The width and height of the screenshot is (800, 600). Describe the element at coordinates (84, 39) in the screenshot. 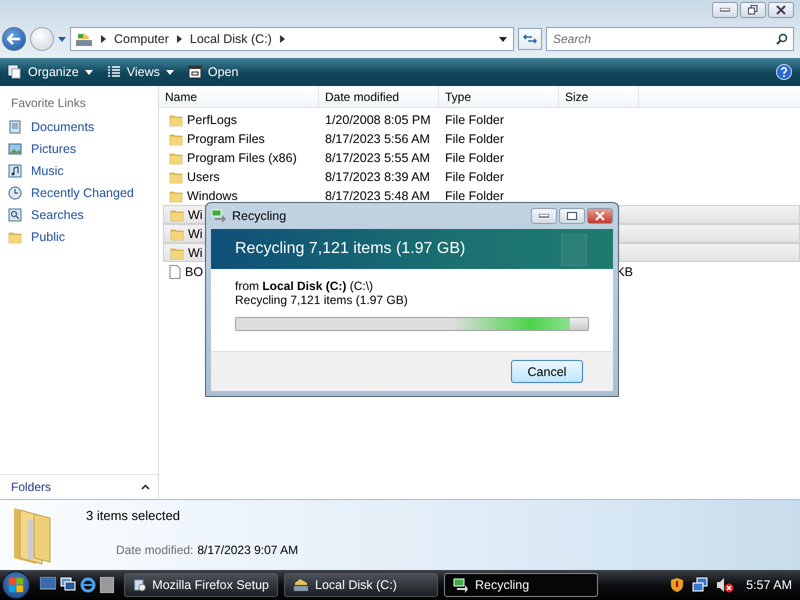

I see `computer-icon` at that location.